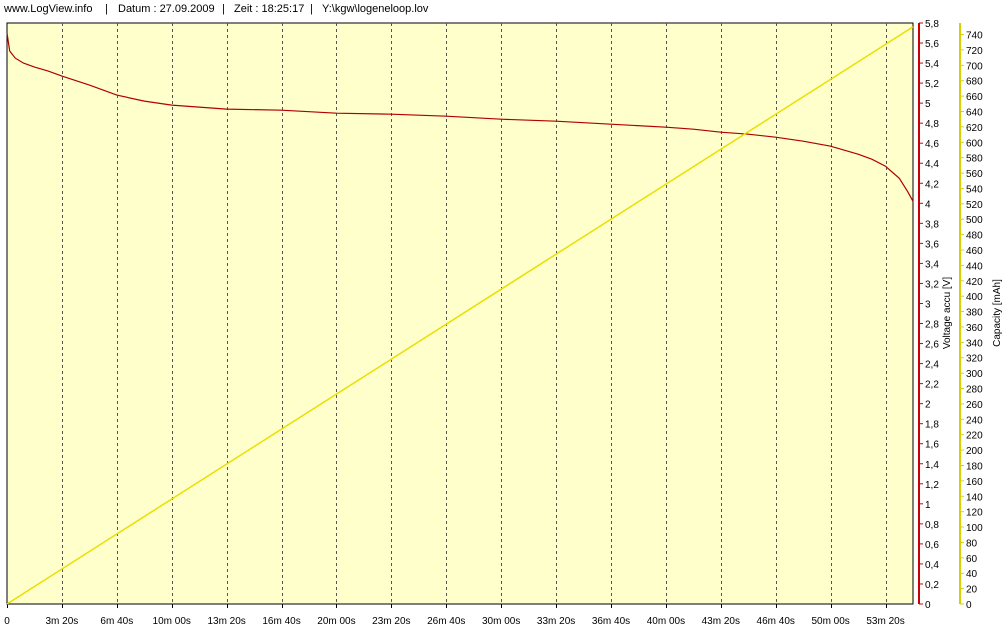  I want to click on voltage-tick-label: 4,2, so click(932, 184).